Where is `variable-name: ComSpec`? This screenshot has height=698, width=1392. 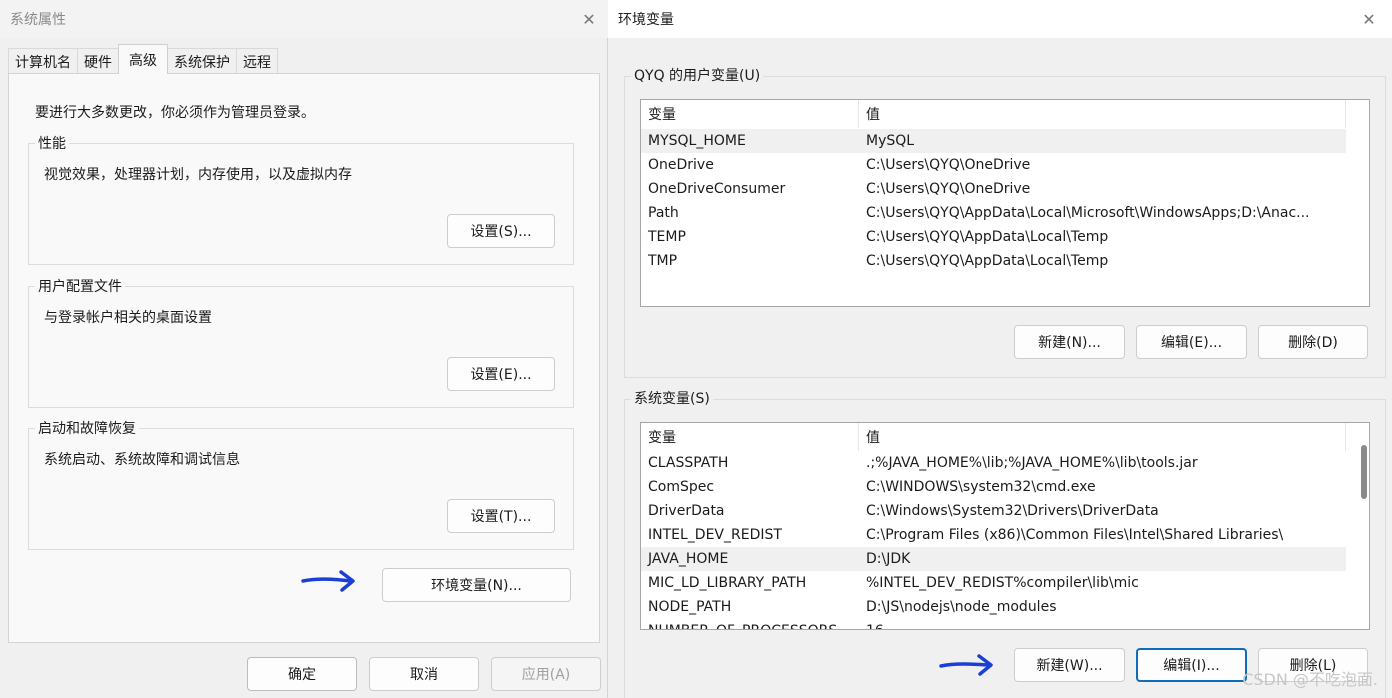 variable-name: ComSpec is located at coordinates (681, 487).